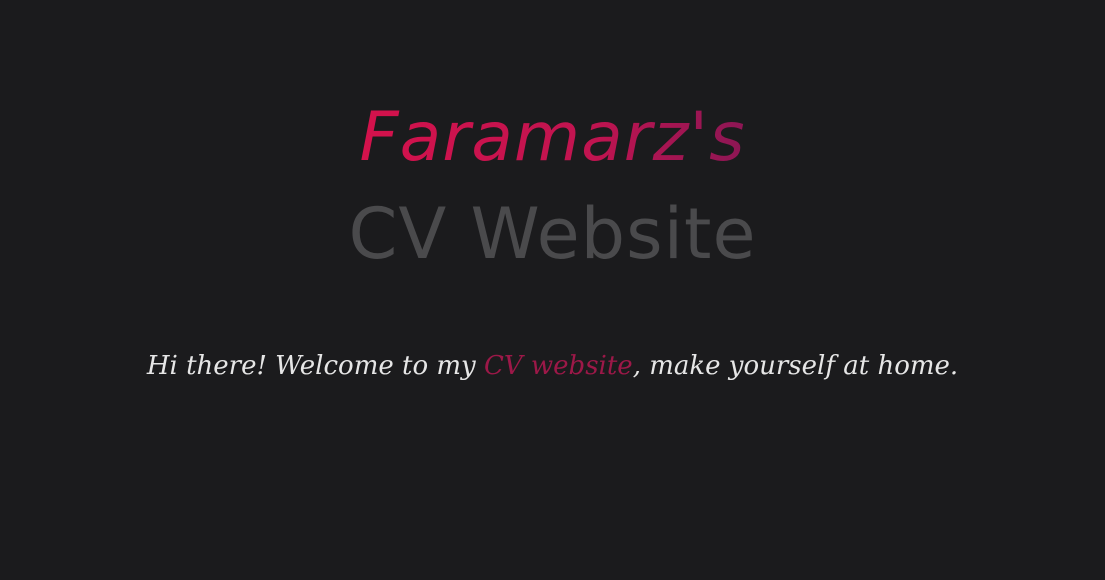  What do you see at coordinates (795, 366) in the screenshot?
I see `welcome-text-end: , make yourself at home.` at bounding box center [795, 366].